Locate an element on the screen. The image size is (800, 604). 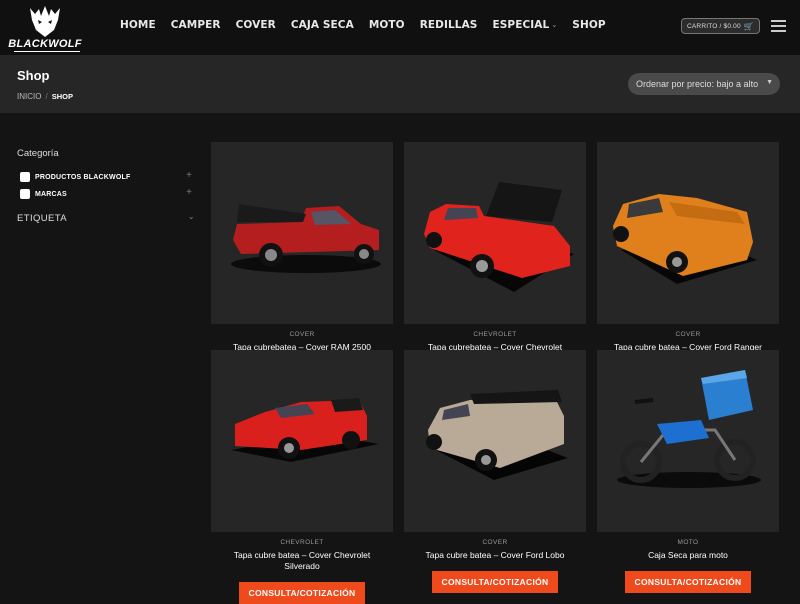
hamburger-icon is located at coordinates (778, 26).